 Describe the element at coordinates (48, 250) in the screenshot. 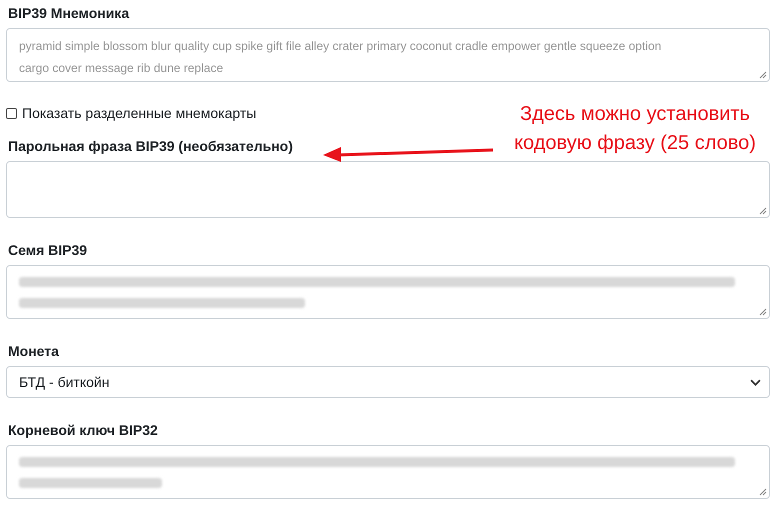

I see `field-label: Семя BIP39` at that location.